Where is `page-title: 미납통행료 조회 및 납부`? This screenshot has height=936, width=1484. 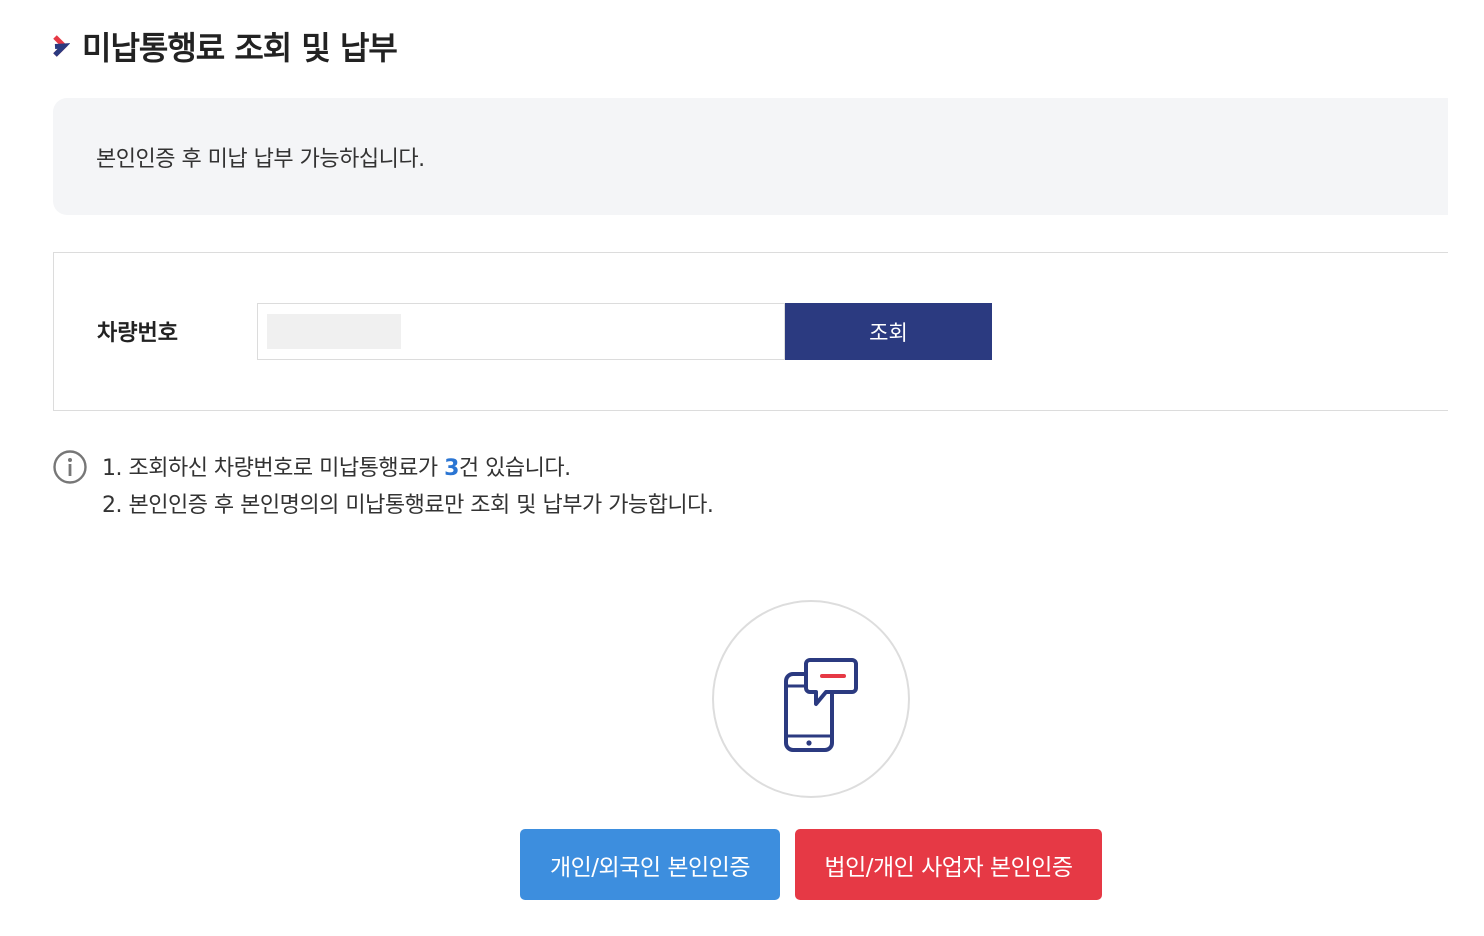 page-title: 미납통행료 조회 및 납부 is located at coordinates (240, 48).